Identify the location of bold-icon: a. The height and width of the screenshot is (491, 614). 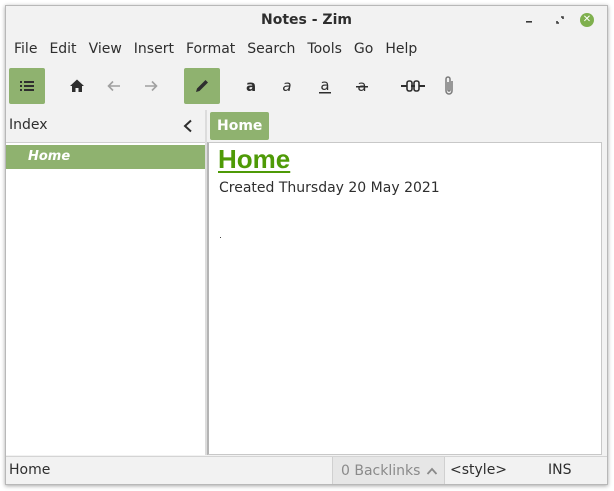
(251, 86).